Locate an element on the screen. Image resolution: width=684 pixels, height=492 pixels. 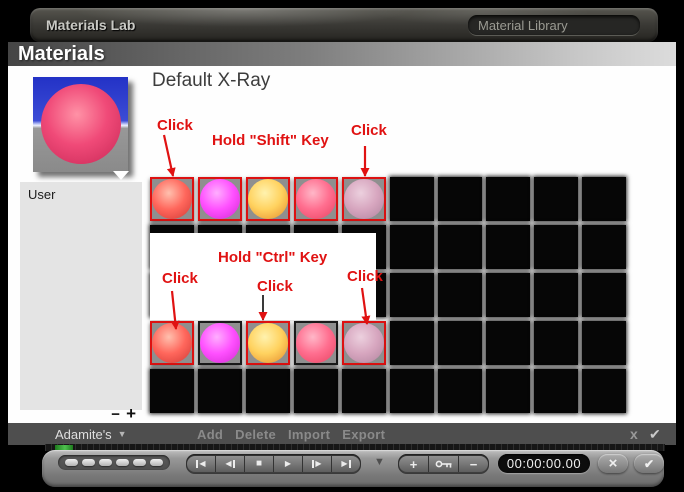
keyframe-key-button is located at coordinates (444, 464).